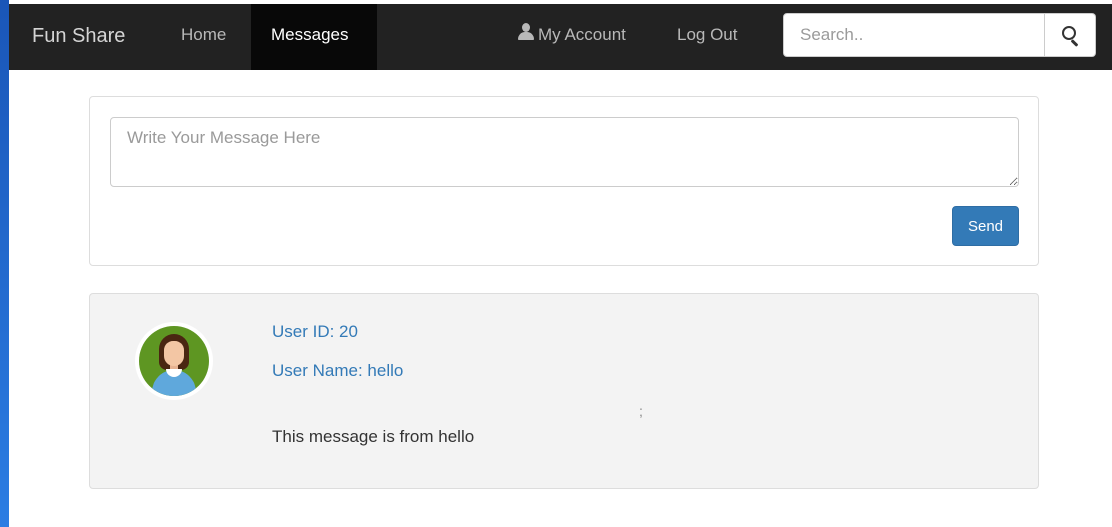  What do you see at coordinates (1070, 35) in the screenshot?
I see `search-button` at bounding box center [1070, 35].